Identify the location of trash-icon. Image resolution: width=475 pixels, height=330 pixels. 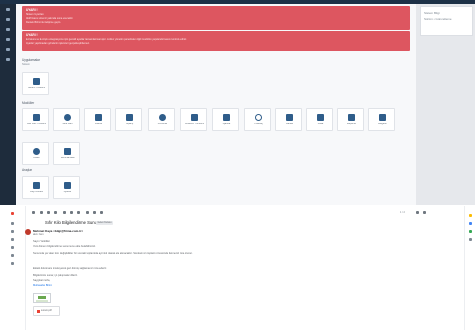
(55, 212).